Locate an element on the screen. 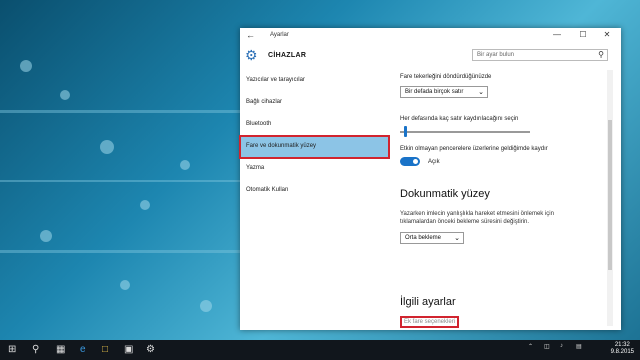 The height and width of the screenshot is (360, 640). clock: 21:32 9.8.2015 is located at coordinates (622, 349).